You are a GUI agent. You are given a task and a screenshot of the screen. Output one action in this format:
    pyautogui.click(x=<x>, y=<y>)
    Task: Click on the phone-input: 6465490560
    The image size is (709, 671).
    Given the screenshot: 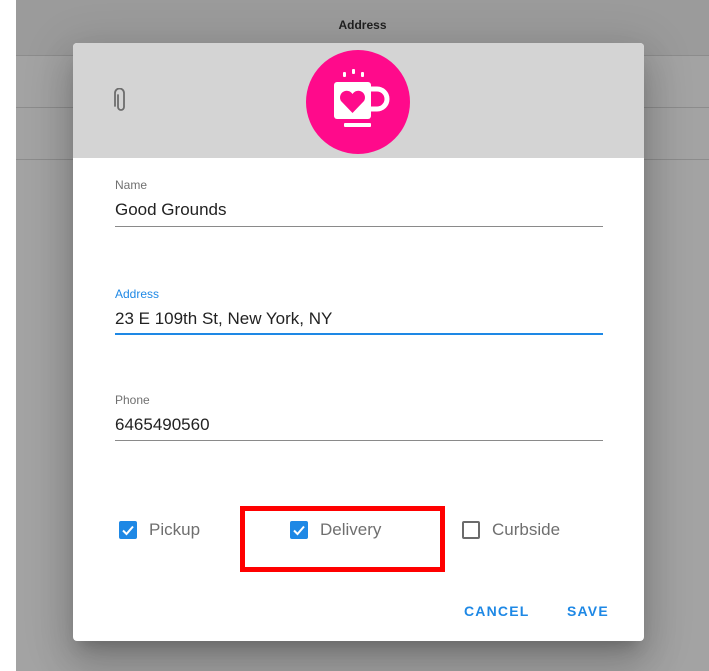 What is the action you would take?
    pyautogui.click(x=359, y=425)
    